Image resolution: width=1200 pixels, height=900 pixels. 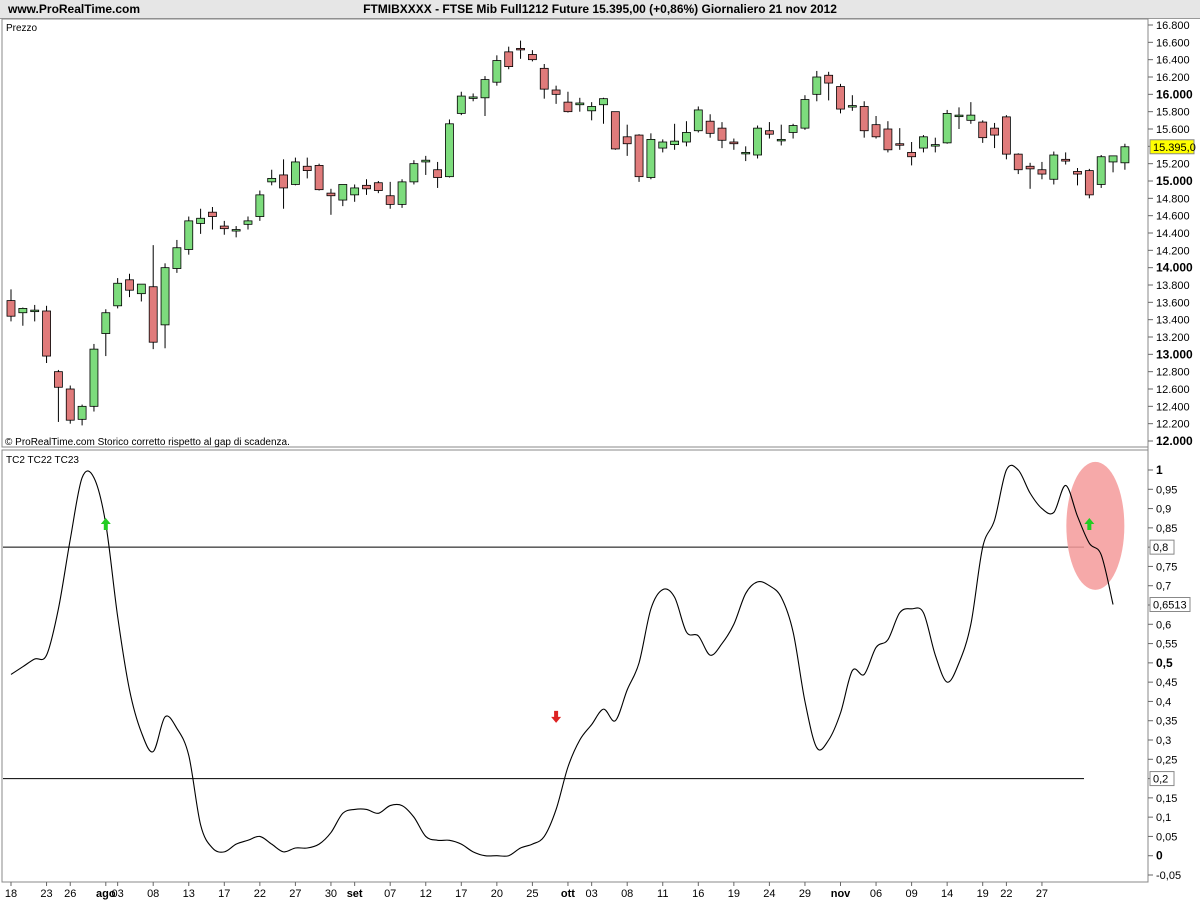 What do you see at coordinates (426, 894) in the screenshot?
I see `x-tick-label: 12` at bounding box center [426, 894].